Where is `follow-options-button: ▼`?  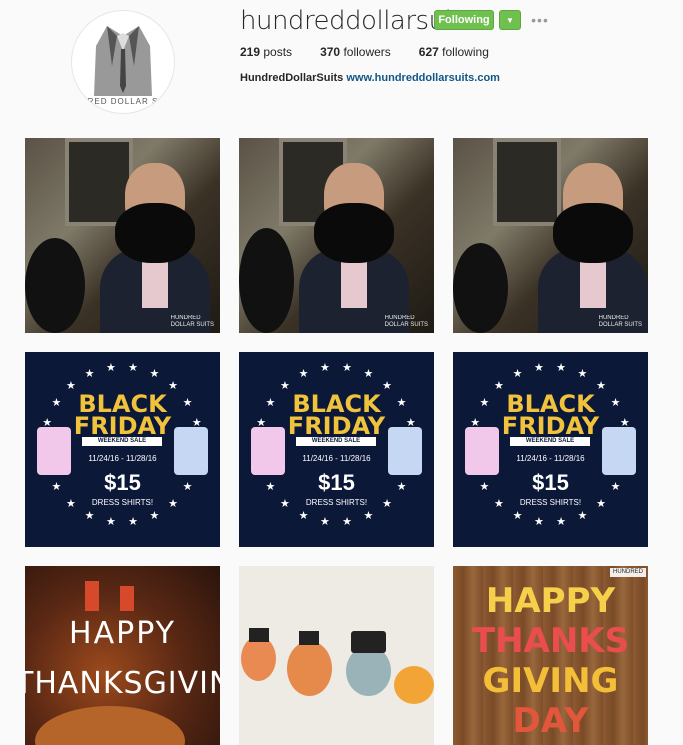 follow-options-button: ▼ is located at coordinates (510, 20).